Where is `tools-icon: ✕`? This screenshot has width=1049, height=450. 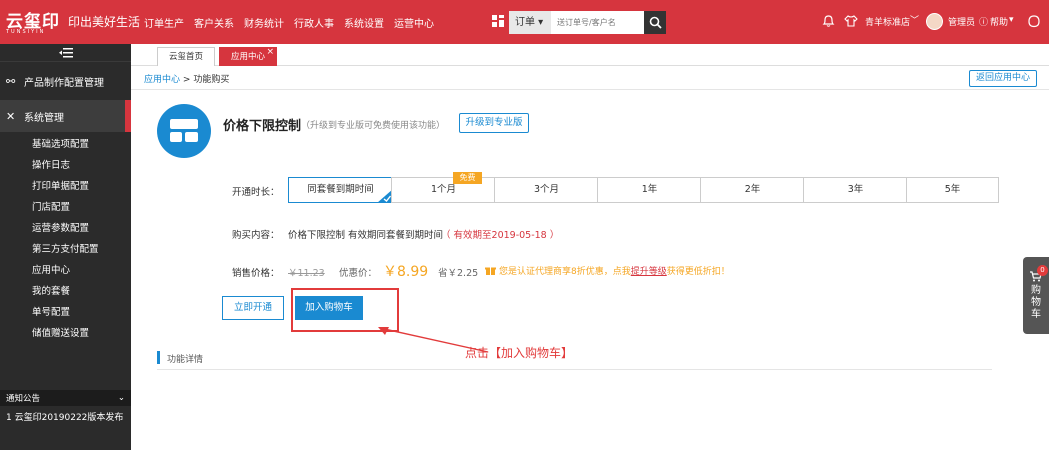 tools-icon: ✕ is located at coordinates (11, 116).